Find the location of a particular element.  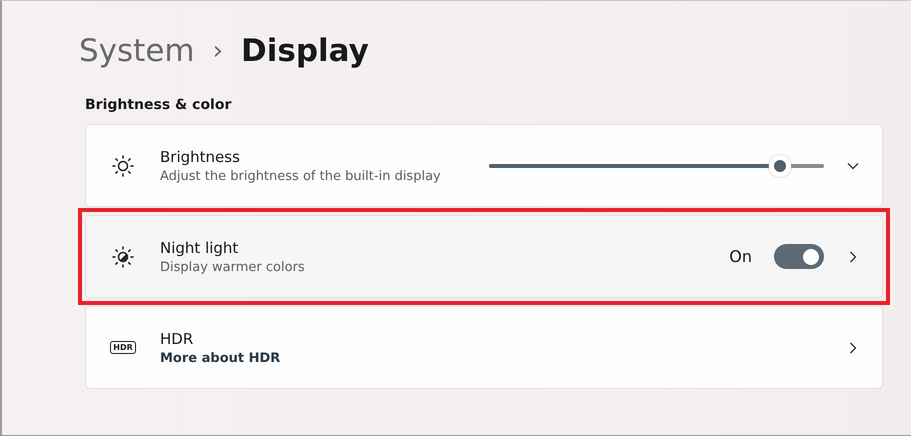

breadcrumb-link: System is located at coordinates (137, 51).